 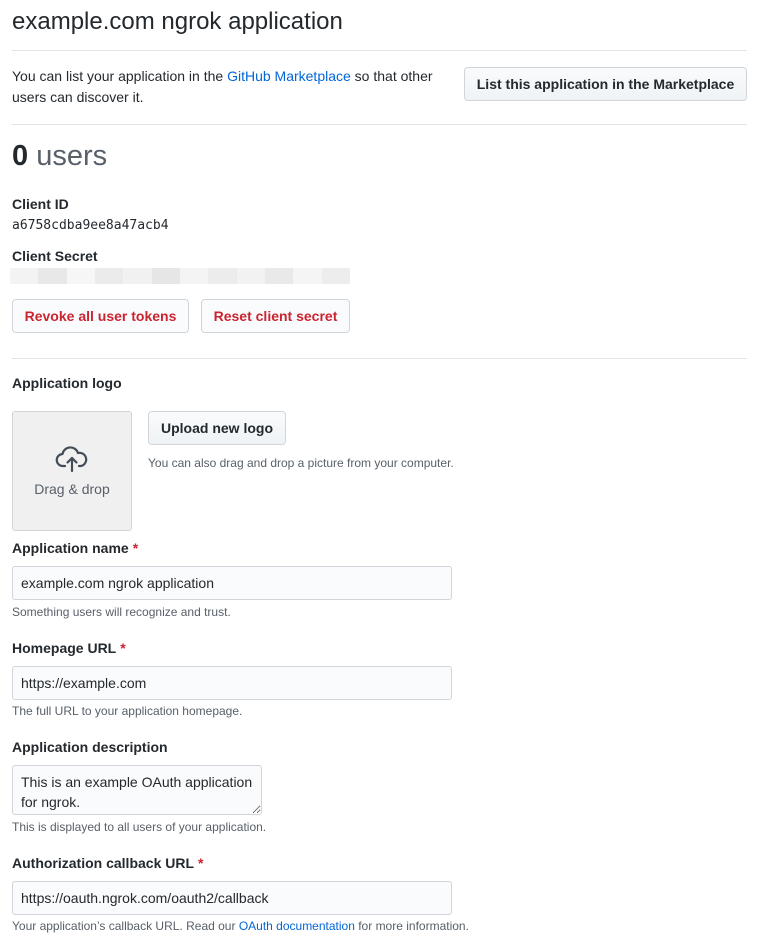 I want to click on callback-note-after: for more information., so click(x=411, y=926).